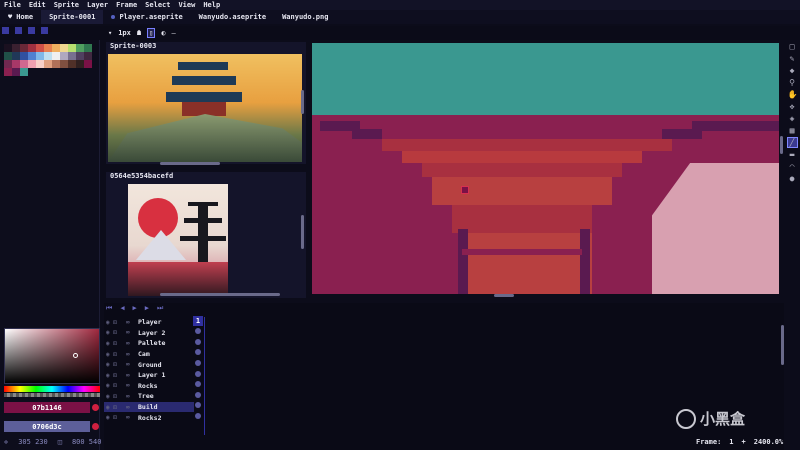  I want to click on ref1-hscrollbar, so click(190, 163).